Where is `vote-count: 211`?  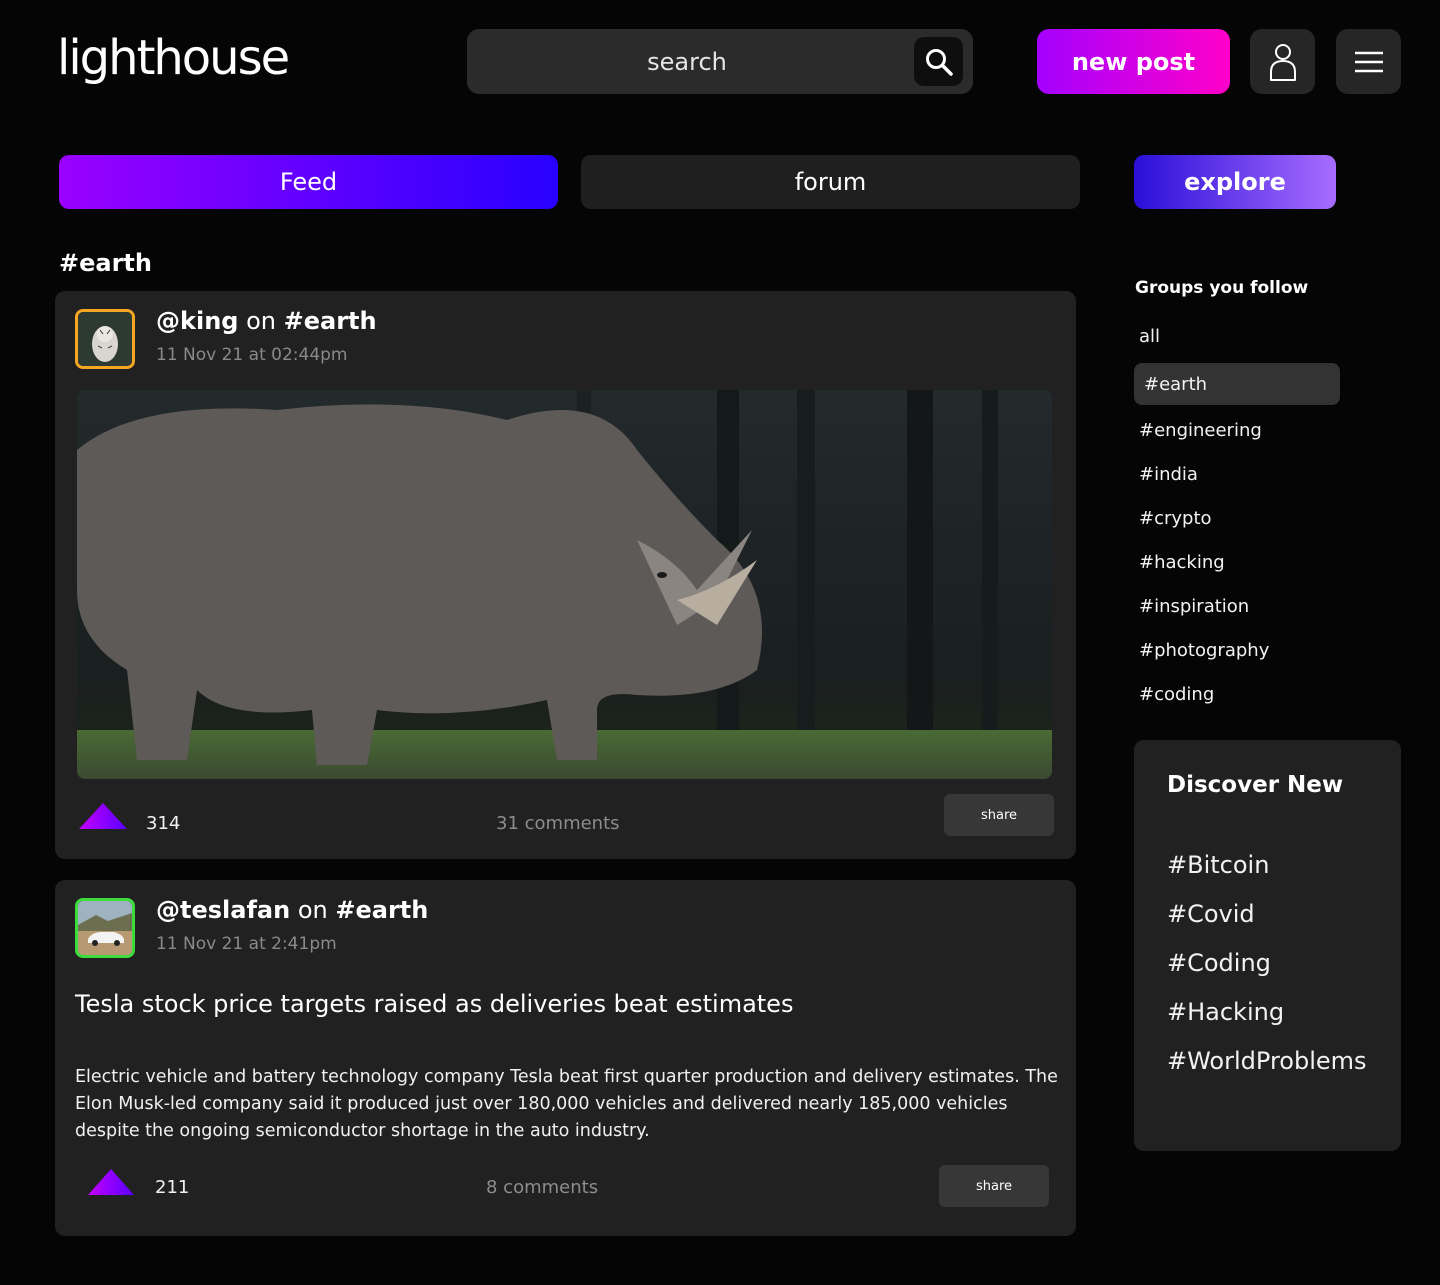
vote-count: 211 is located at coordinates (172, 1187).